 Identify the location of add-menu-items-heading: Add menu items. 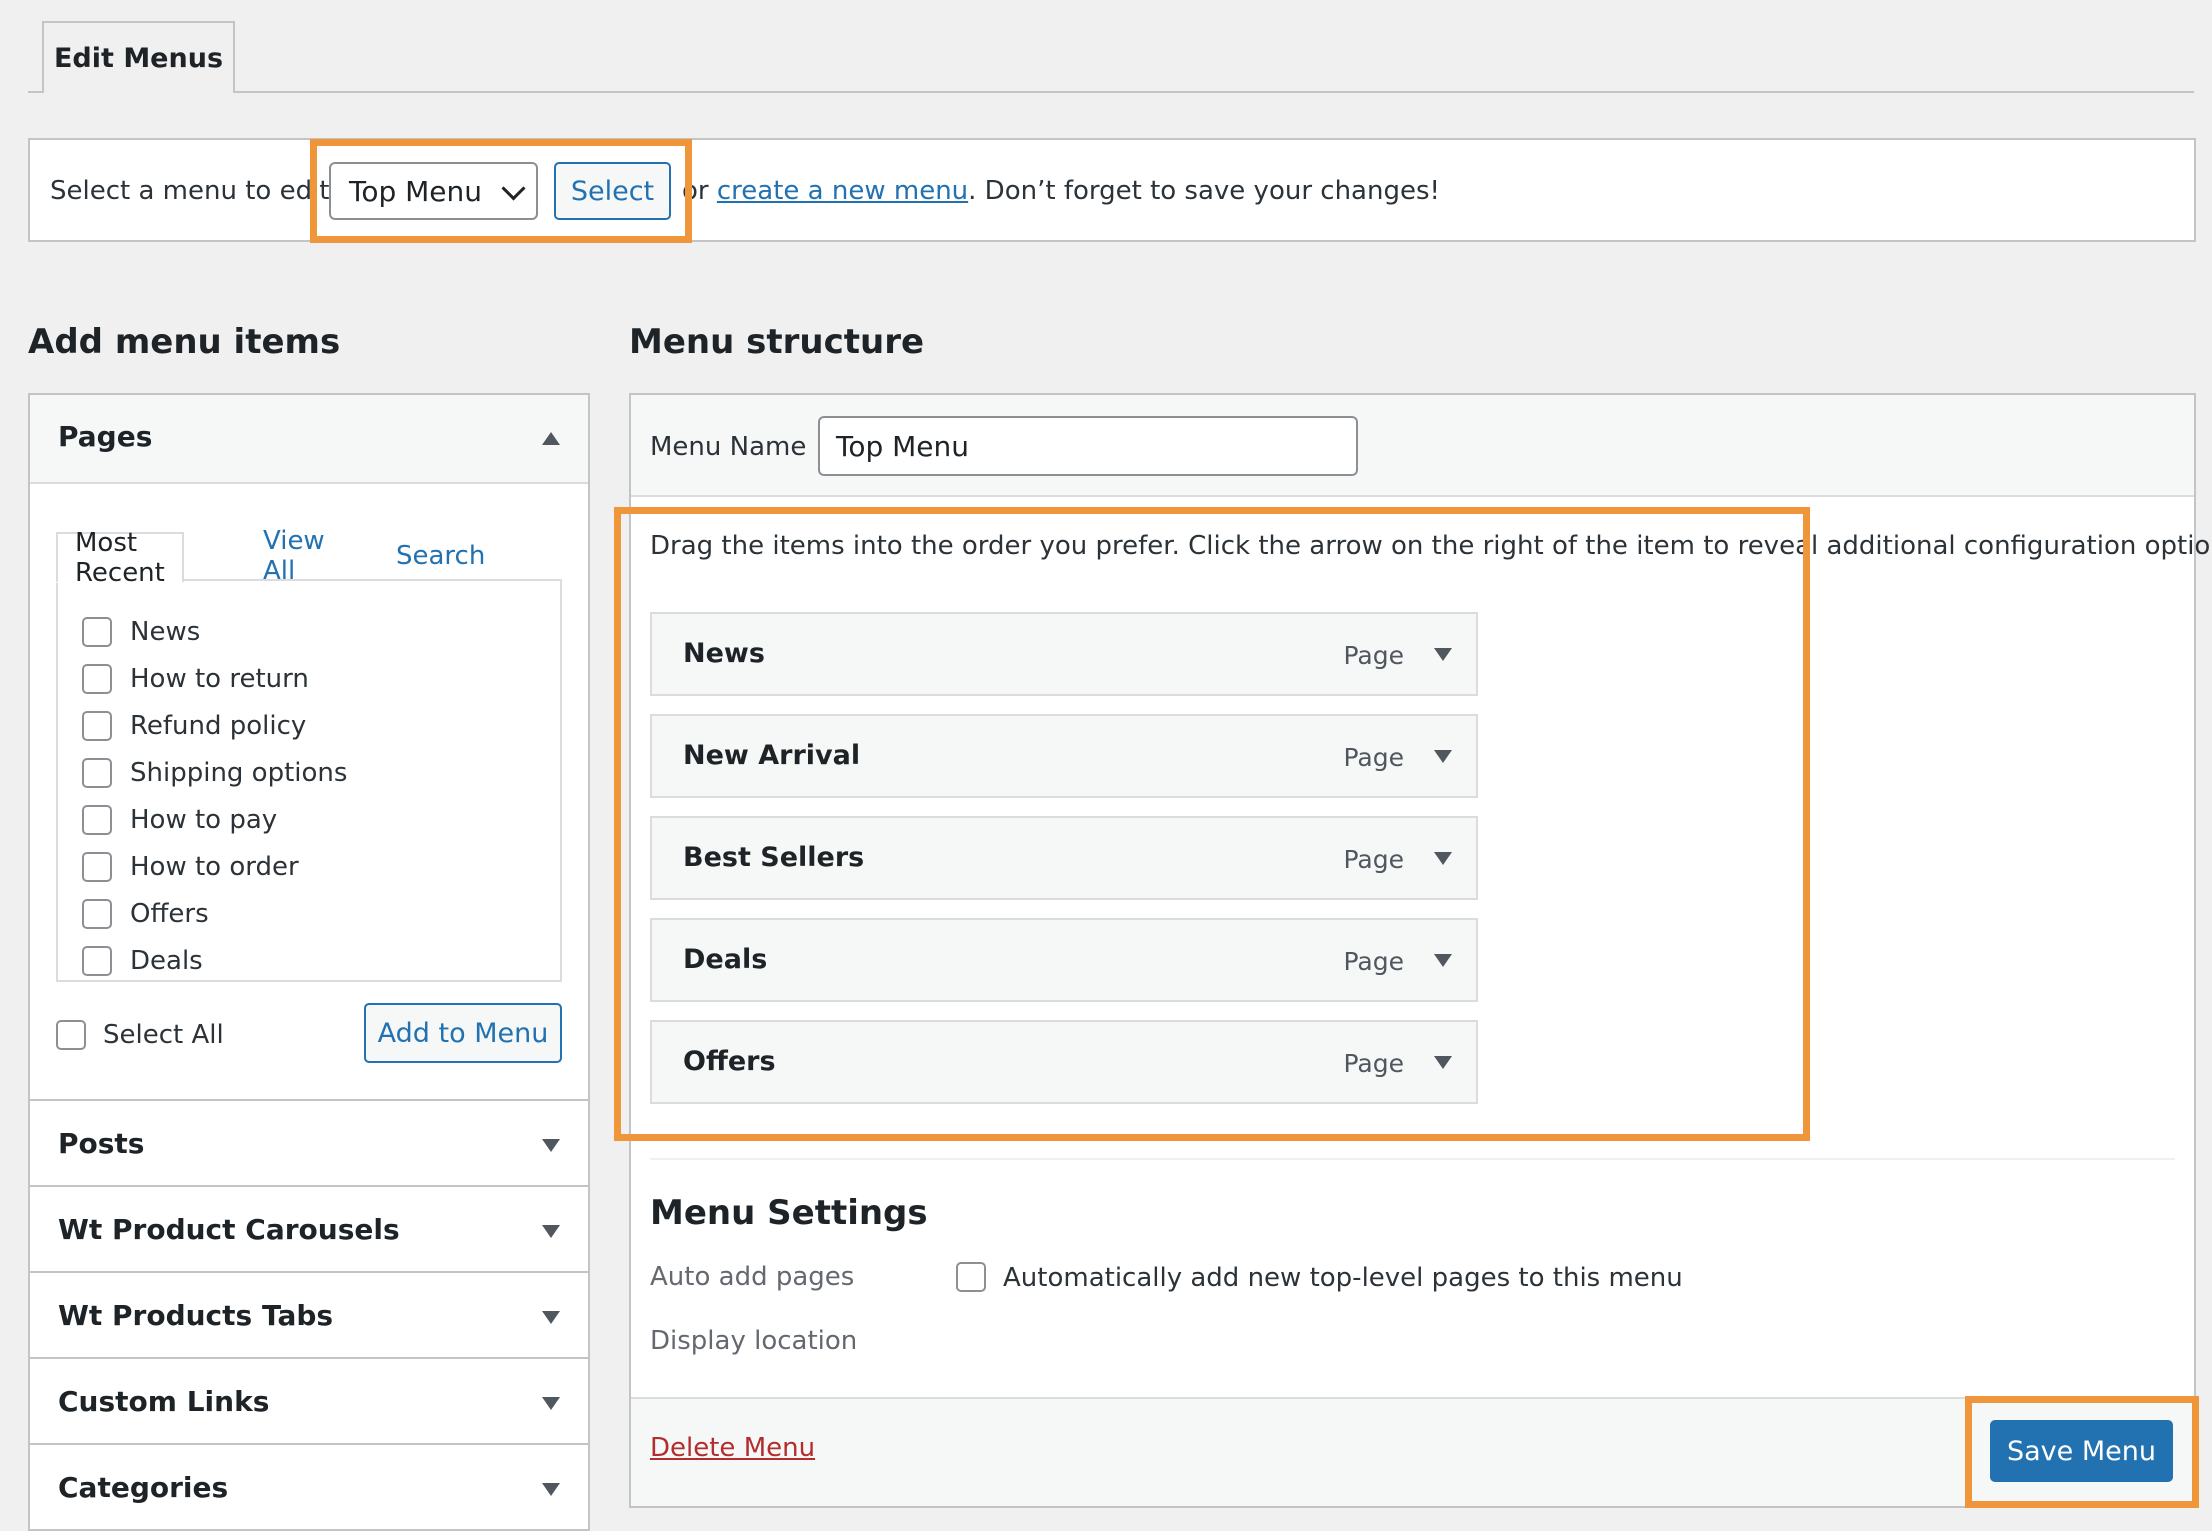
(184, 342).